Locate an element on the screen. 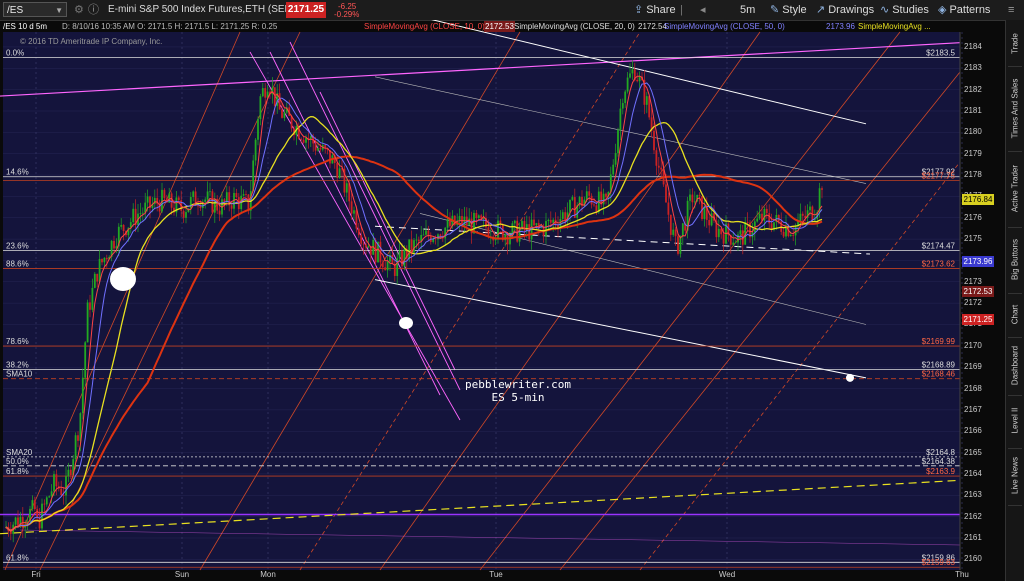  sidebar-tab: Big Buttons is located at coordinates (1015, 260).